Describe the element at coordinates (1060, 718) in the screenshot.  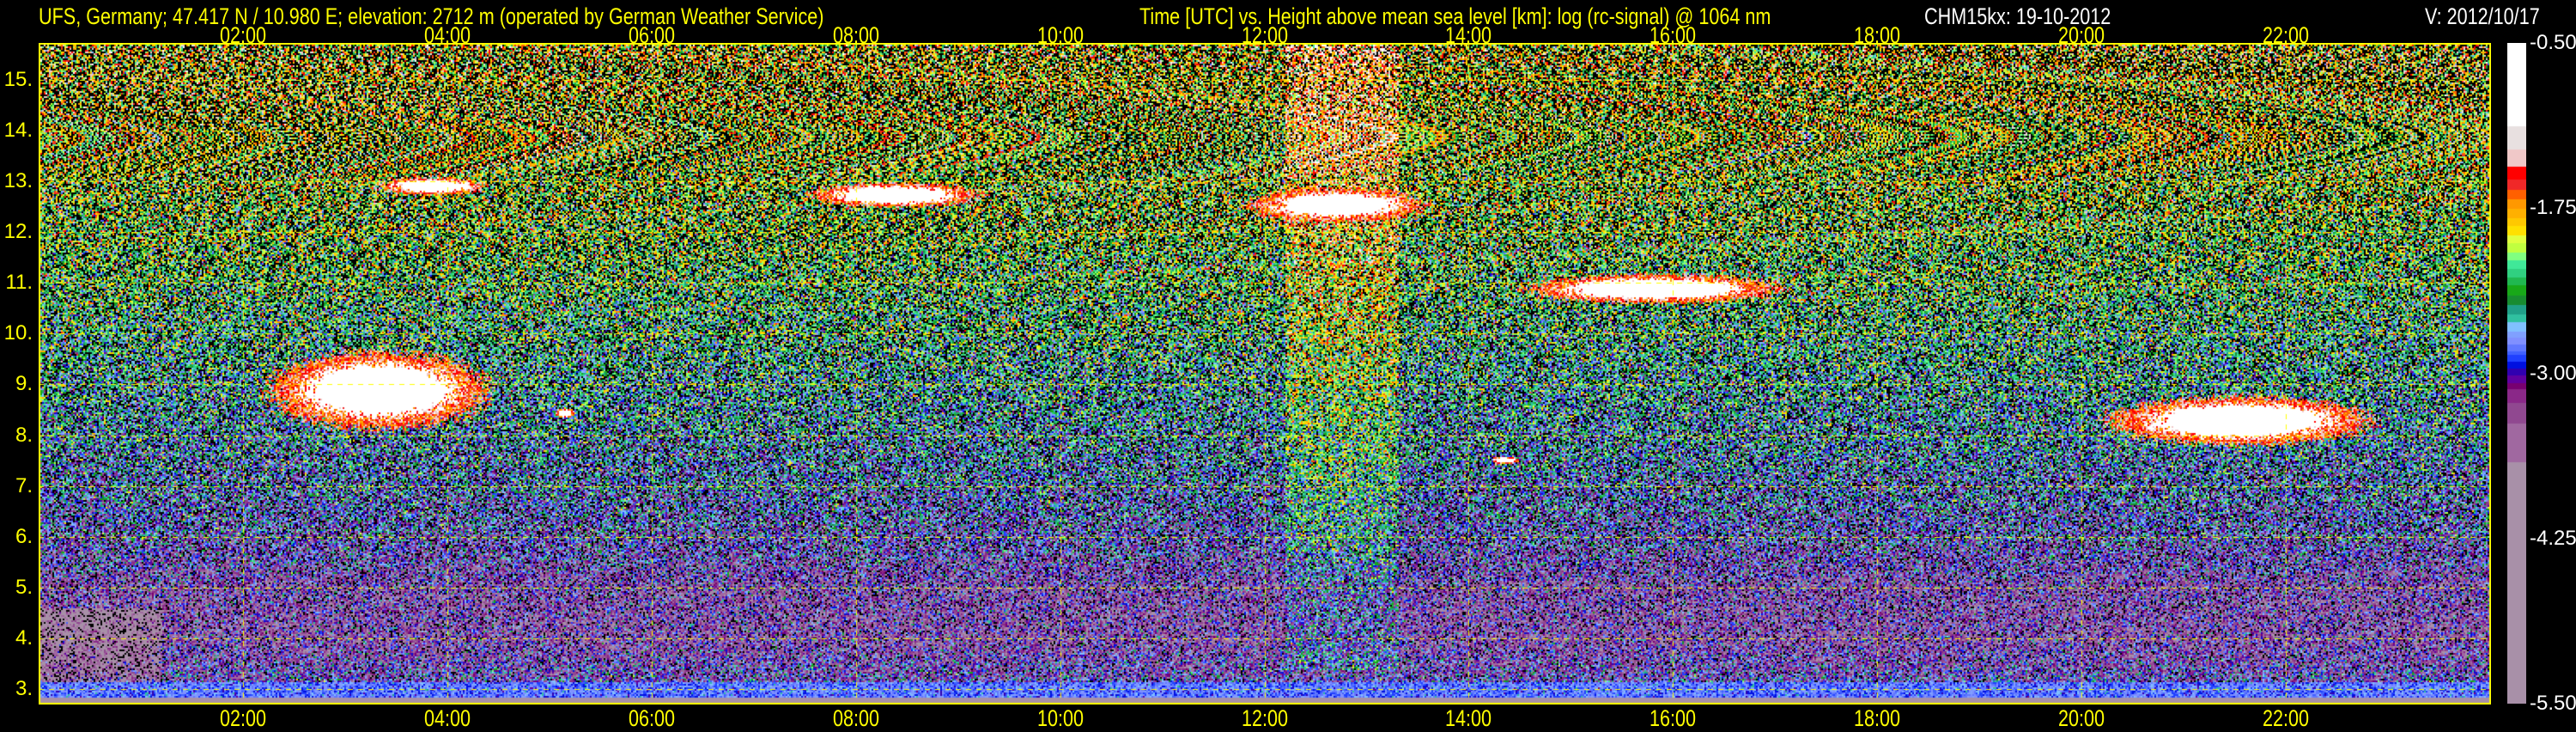
I see `x-tick-label: 10:00` at that location.